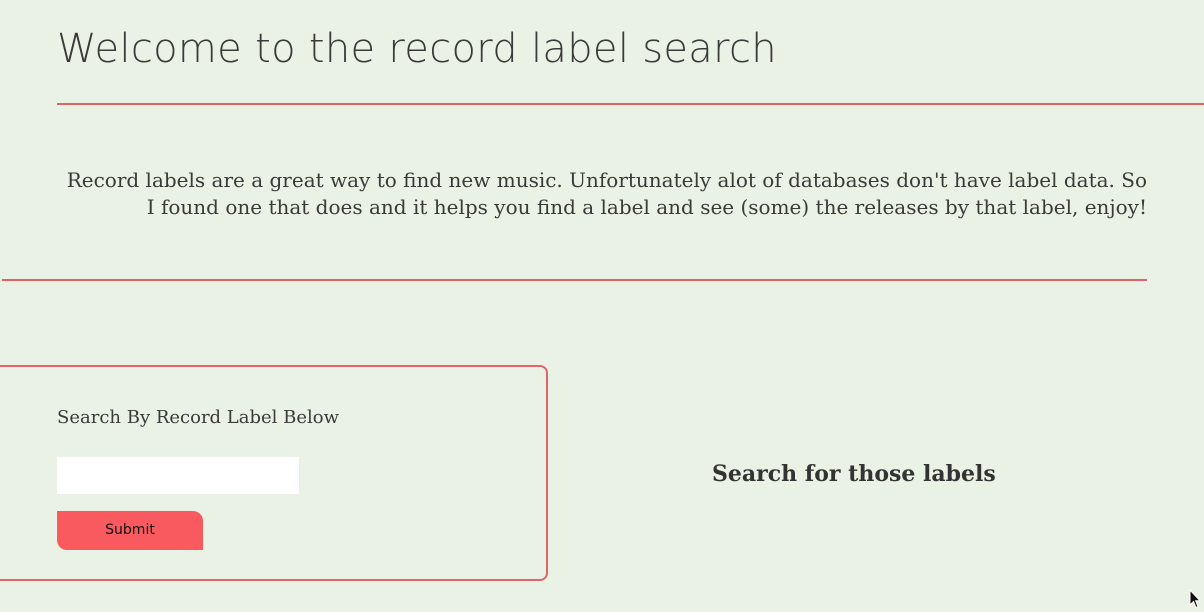 This screenshot has height=612, width=1204. I want to click on title-divider, so click(630, 104).